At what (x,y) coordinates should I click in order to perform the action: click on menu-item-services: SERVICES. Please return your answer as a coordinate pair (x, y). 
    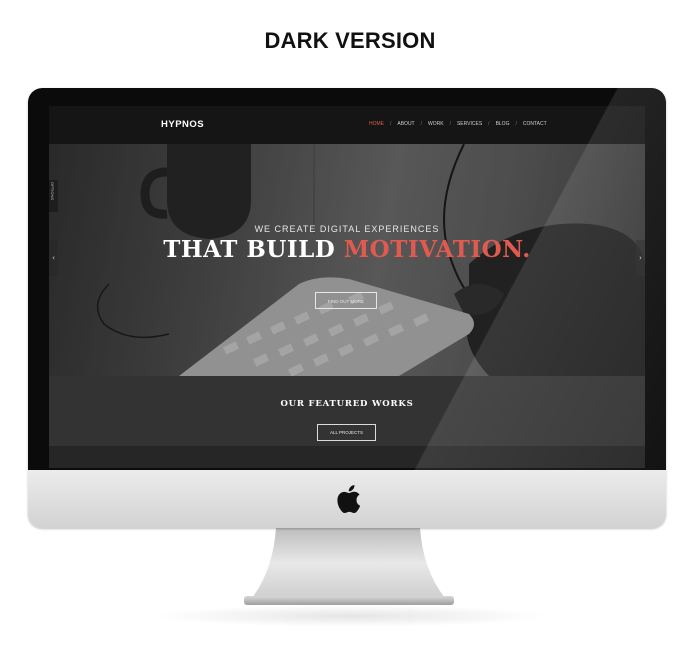
    Looking at the image, I should click on (469, 124).